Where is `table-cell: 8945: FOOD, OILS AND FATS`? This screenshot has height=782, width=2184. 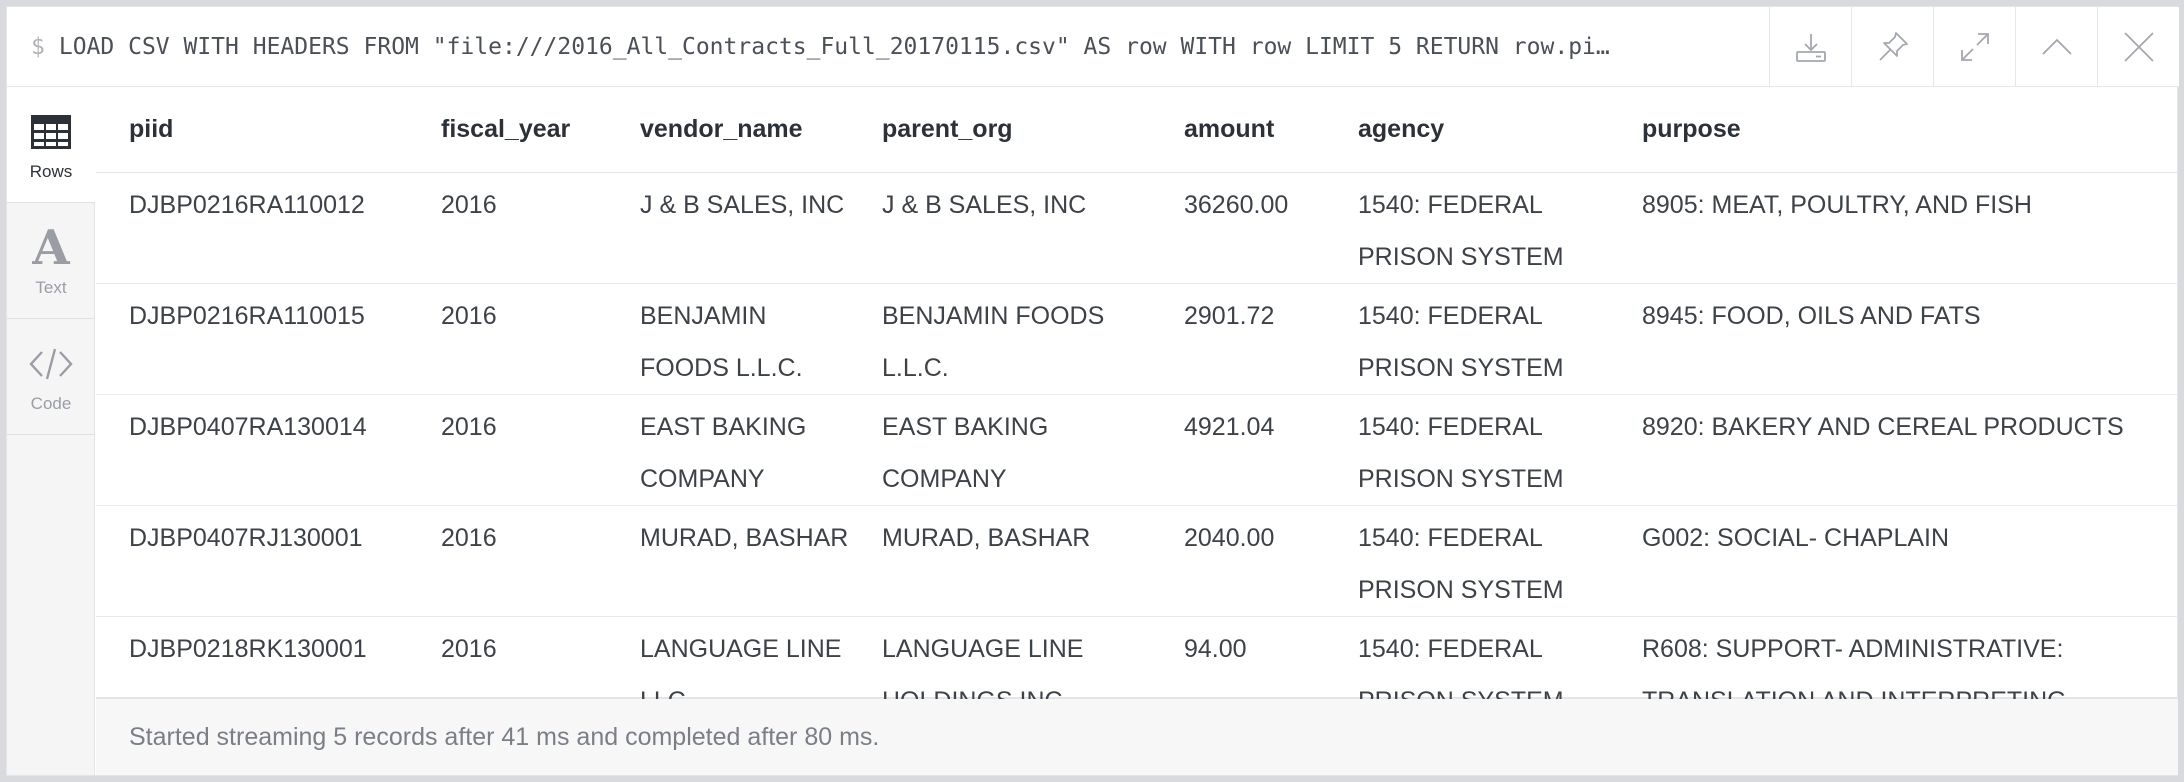 table-cell: 8945: FOOD, OILS AND FATS is located at coordinates (1893, 339).